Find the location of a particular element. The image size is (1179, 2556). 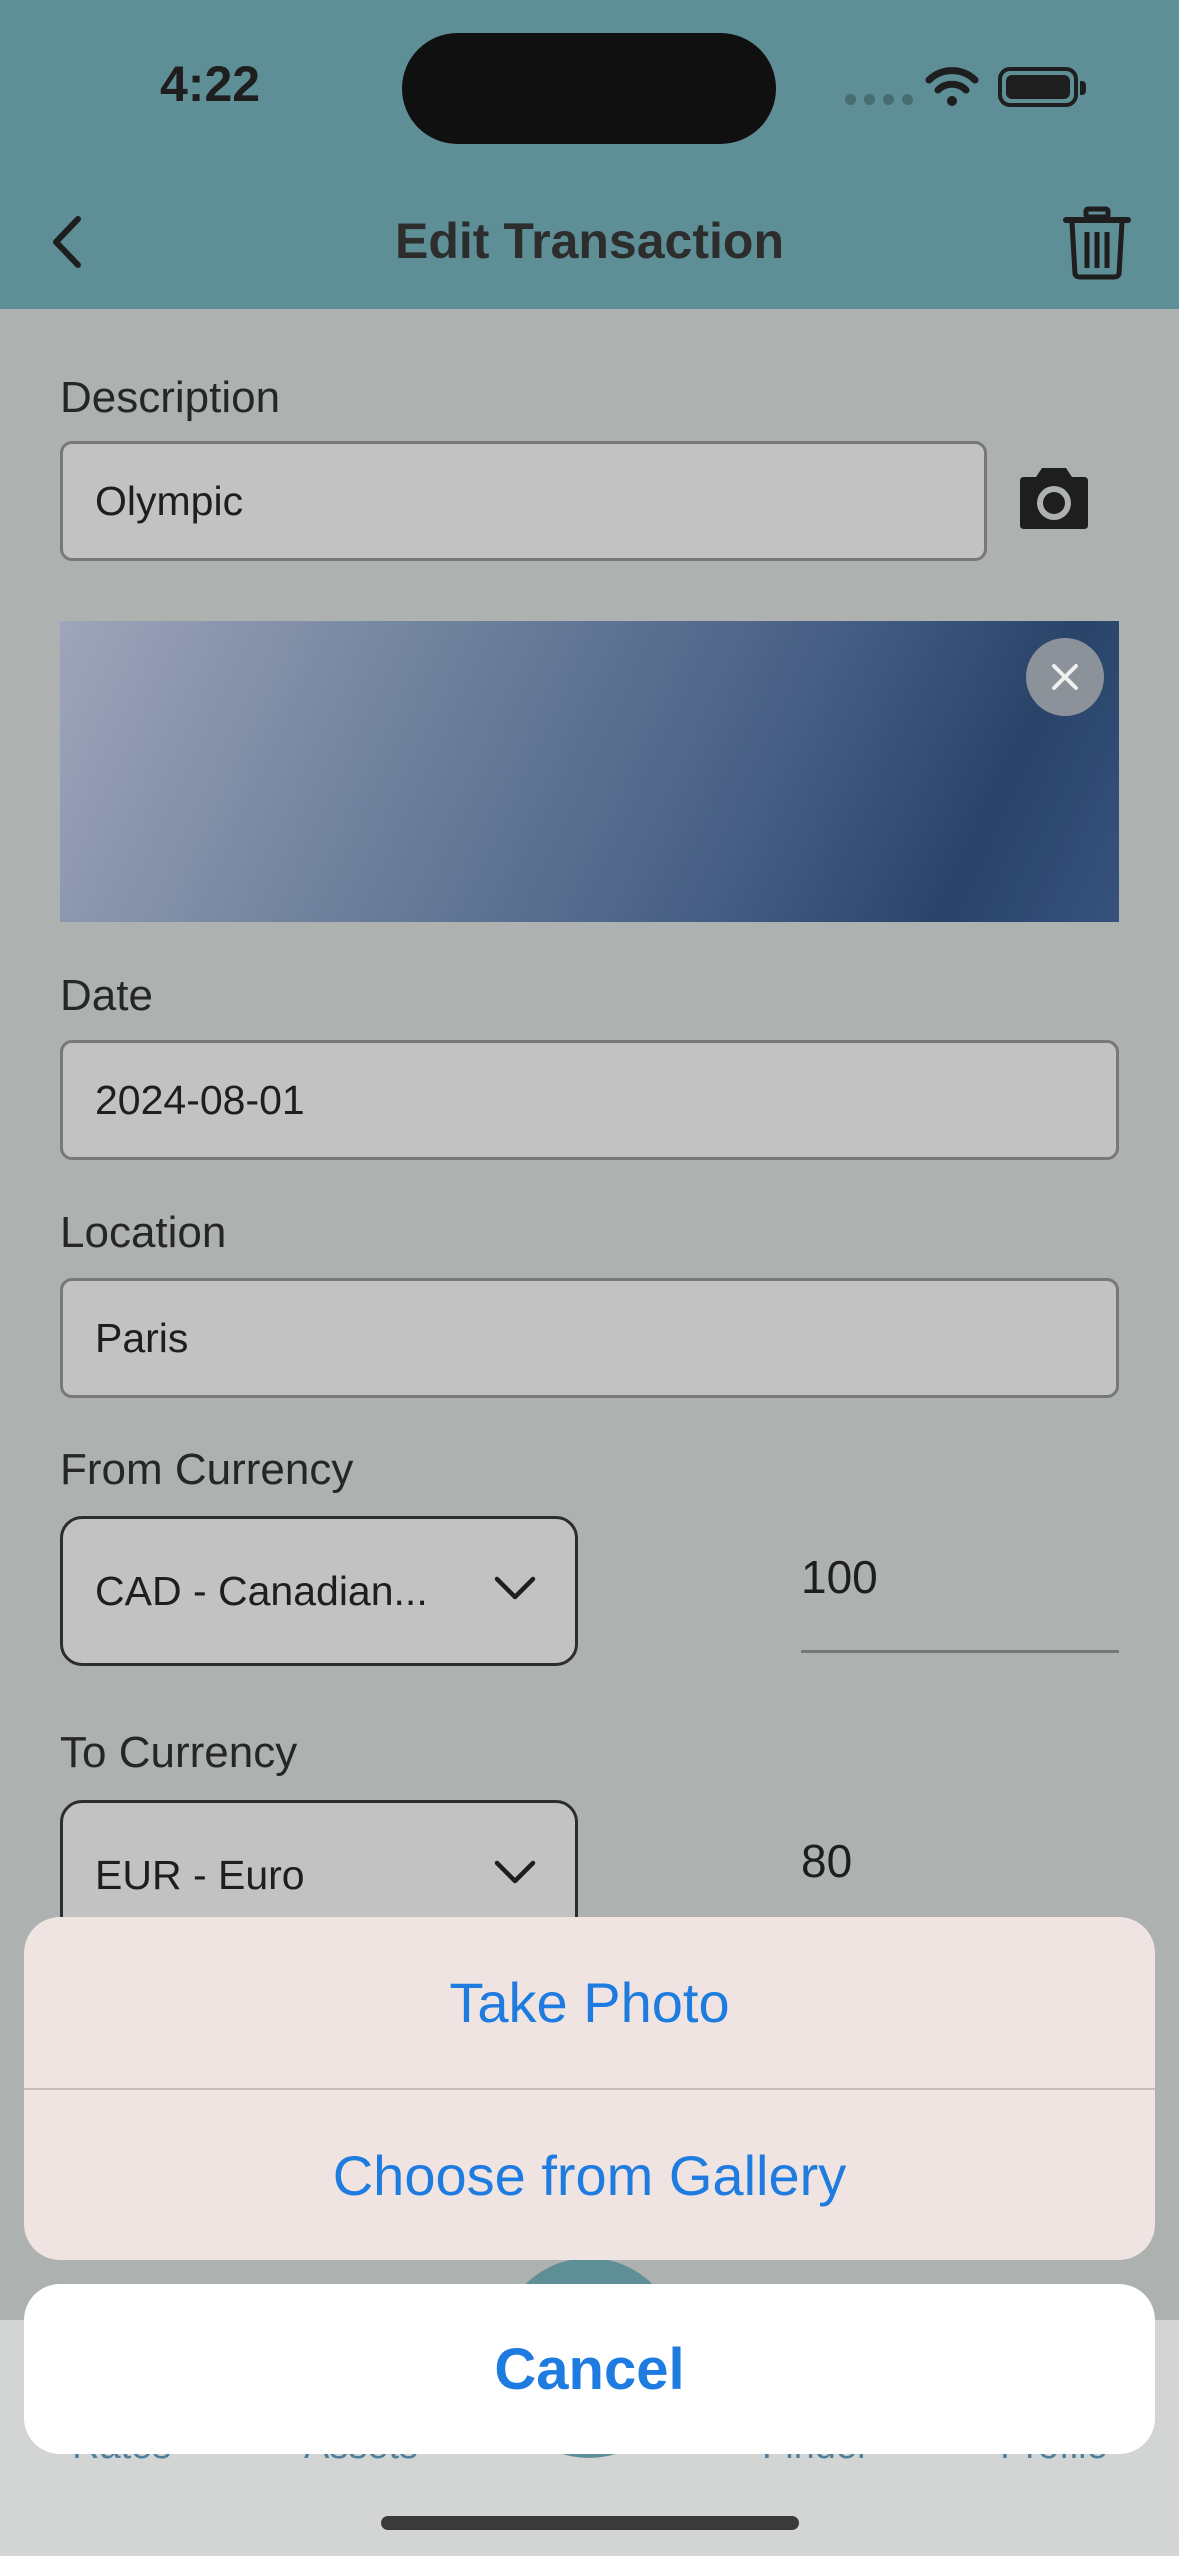

cancel-button: Cancel is located at coordinates (589, 2369).